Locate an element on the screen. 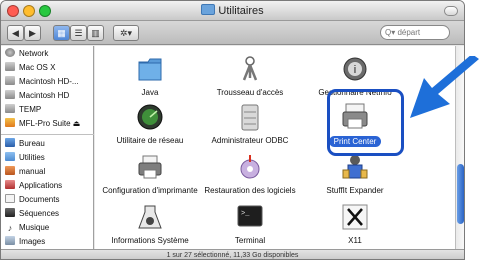 This screenshot has height=260, width=481. printer-setup-icon is located at coordinates (150, 167).